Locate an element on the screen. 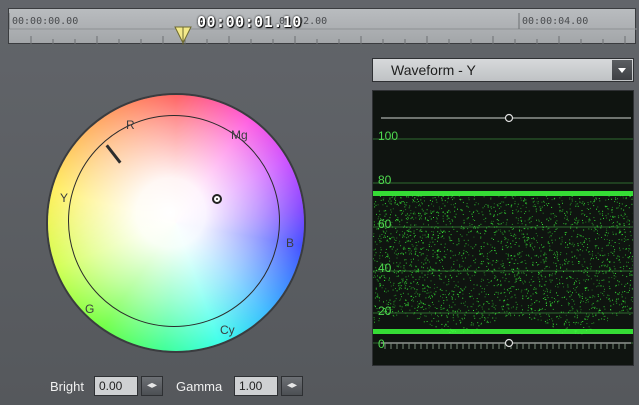 Image resolution: width=639 pixels, height=405 pixels. chevron-down-icon is located at coordinates (622, 70).